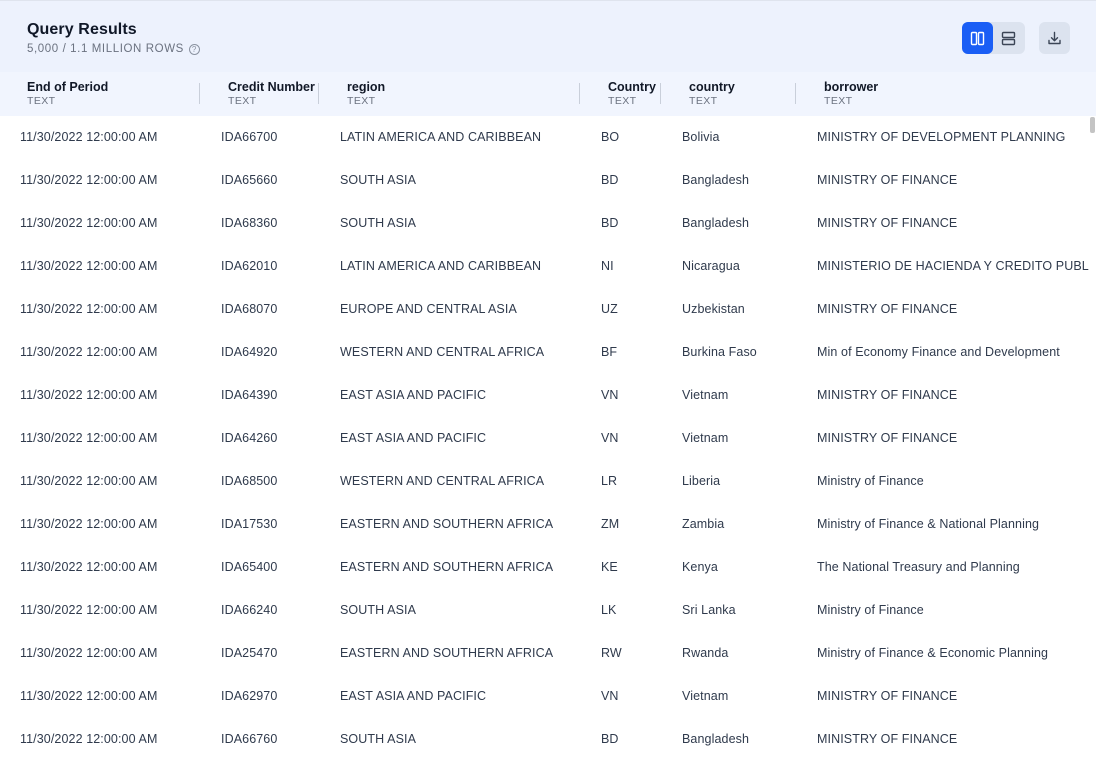  Describe the element at coordinates (703, 524) in the screenshot. I see `cell-country: Zambia` at that location.